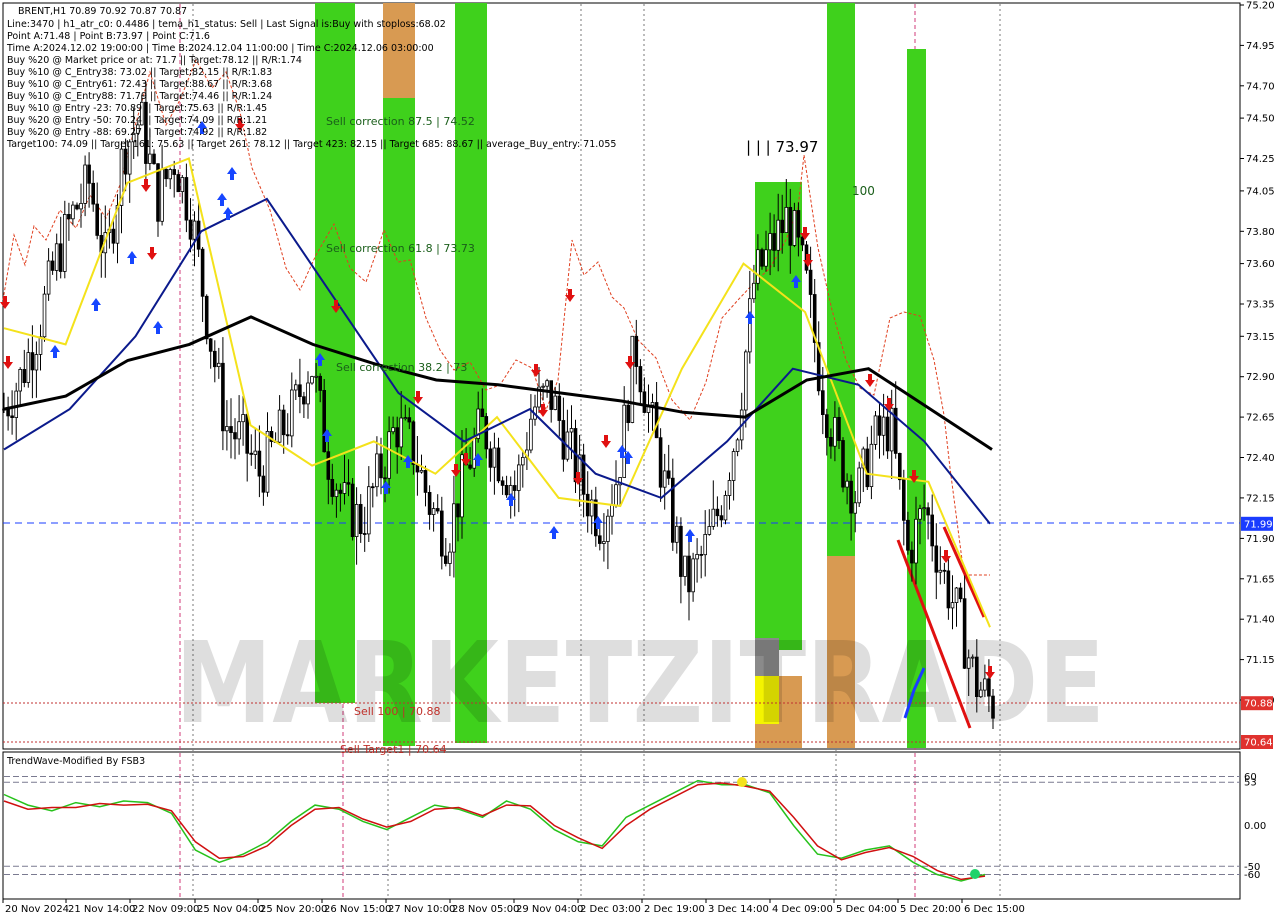 The width and height of the screenshot is (1280, 920). I want to click on price-tag-label: 71.99, so click(1258, 524).